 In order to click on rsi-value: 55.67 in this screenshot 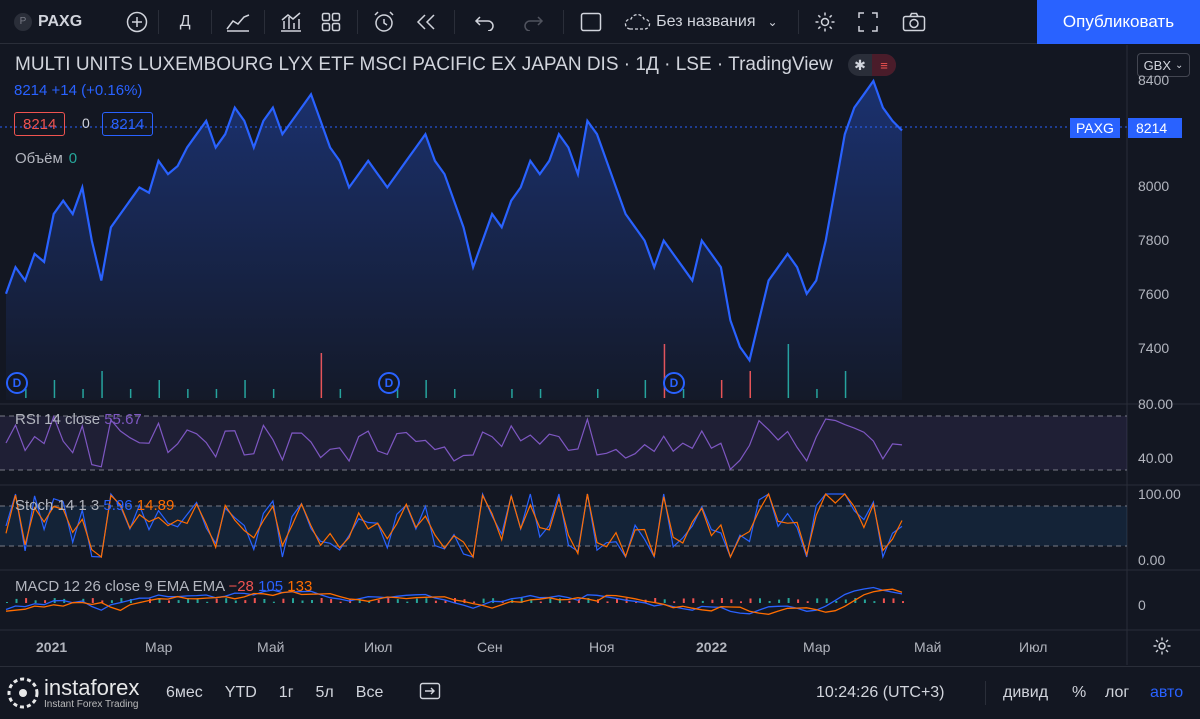, I will do `click(123, 419)`.